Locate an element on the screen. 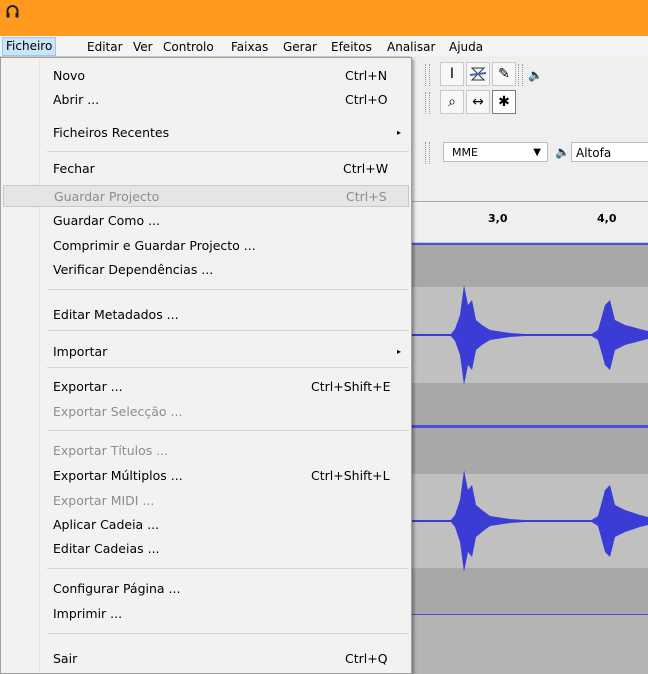 This screenshot has height=674, width=648. audacity-headphones-icon is located at coordinates (12, 11).